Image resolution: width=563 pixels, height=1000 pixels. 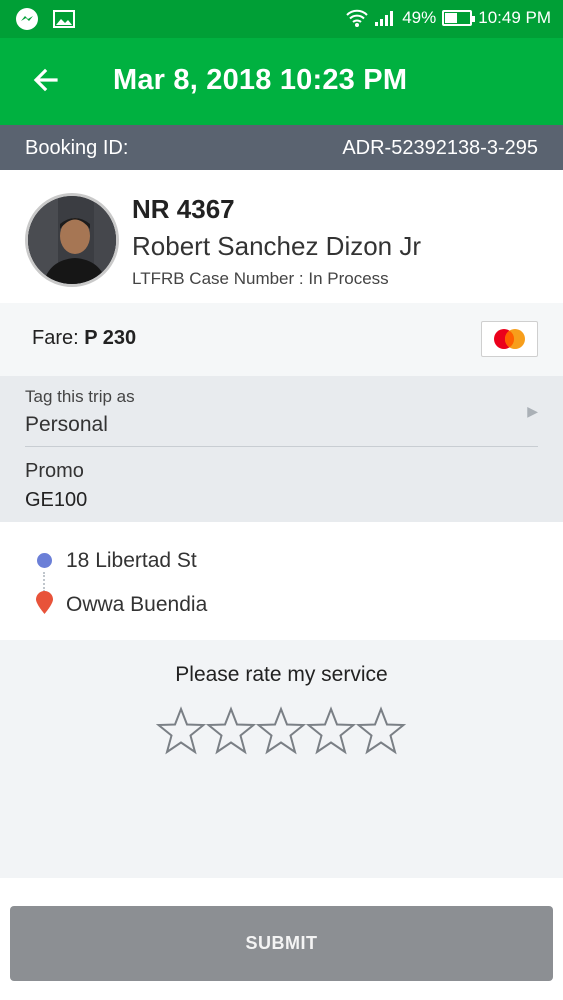 I want to click on battery-icon, so click(x=459, y=18).